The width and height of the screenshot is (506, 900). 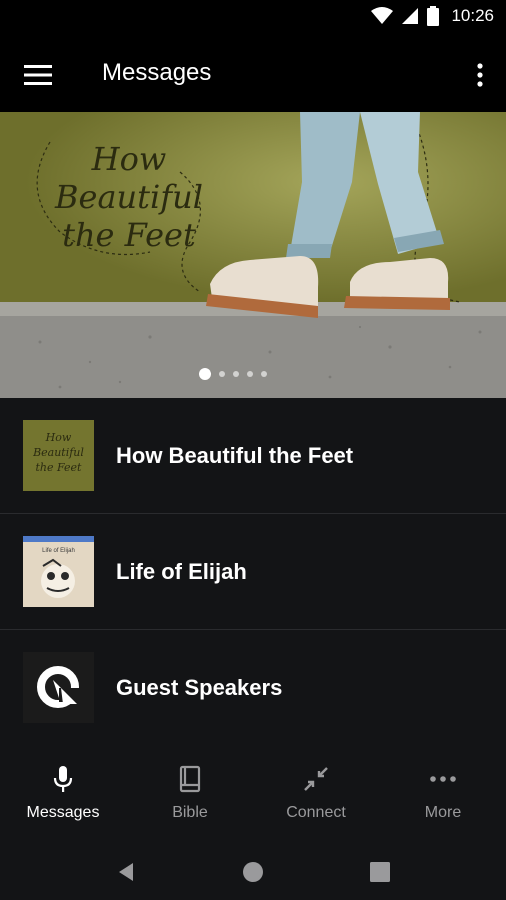 What do you see at coordinates (443, 812) in the screenshot?
I see `nav-more-label: More` at bounding box center [443, 812].